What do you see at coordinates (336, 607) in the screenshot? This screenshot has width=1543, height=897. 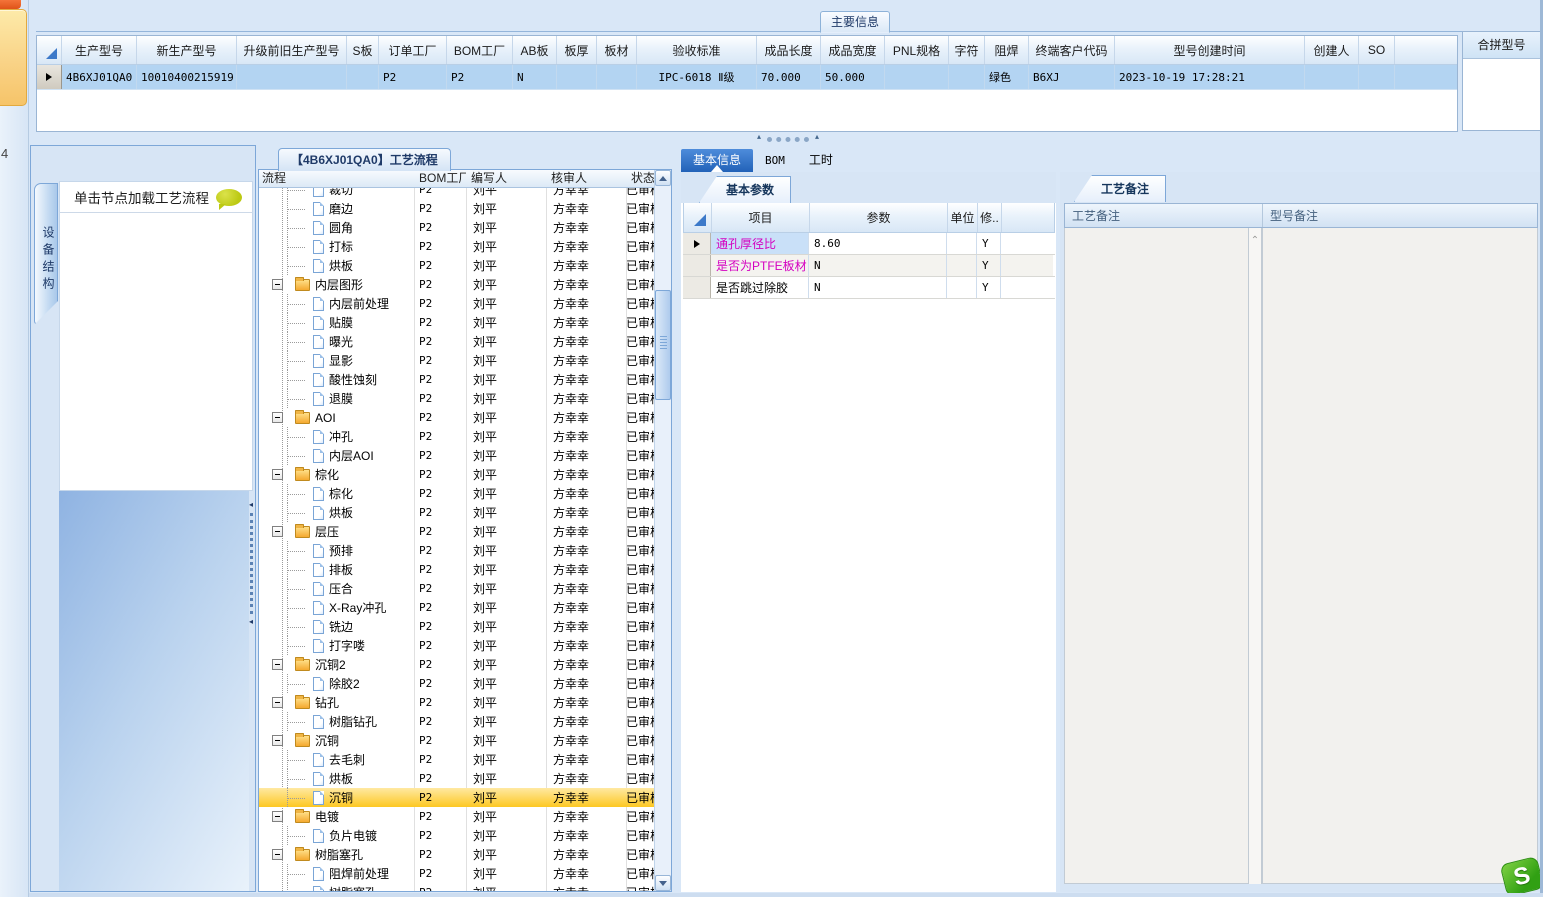 I see `tree-node-cell: X-Ray冲孔` at bounding box center [336, 607].